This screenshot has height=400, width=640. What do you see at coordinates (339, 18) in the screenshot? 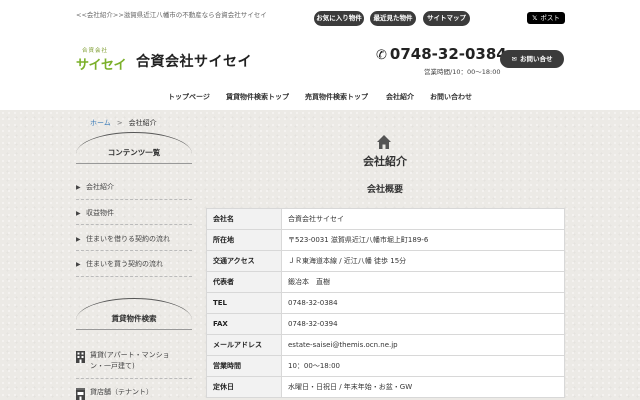
I see `favorites-button: お気に入り物件` at bounding box center [339, 18].